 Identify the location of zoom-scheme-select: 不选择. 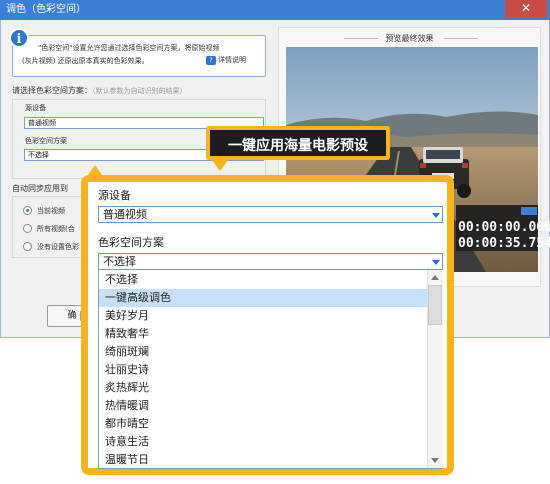
(270, 261).